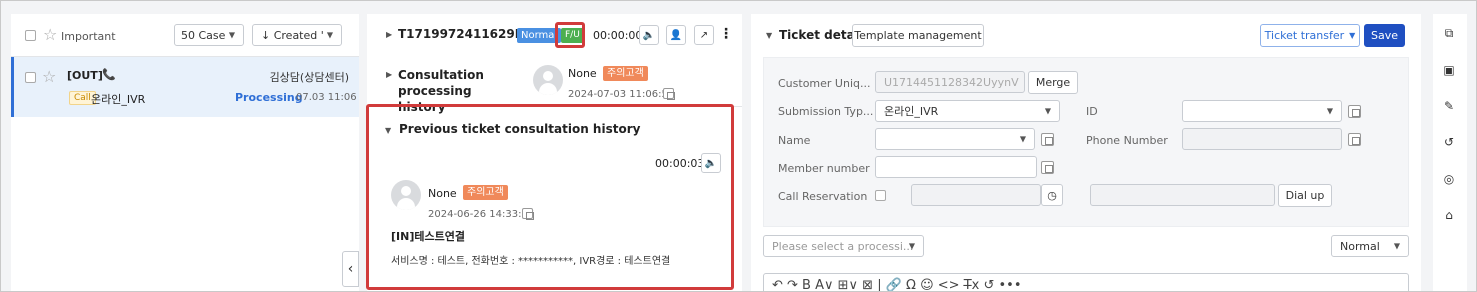  I want to click on sort-select-value: ↓ Created ', so click(292, 35).